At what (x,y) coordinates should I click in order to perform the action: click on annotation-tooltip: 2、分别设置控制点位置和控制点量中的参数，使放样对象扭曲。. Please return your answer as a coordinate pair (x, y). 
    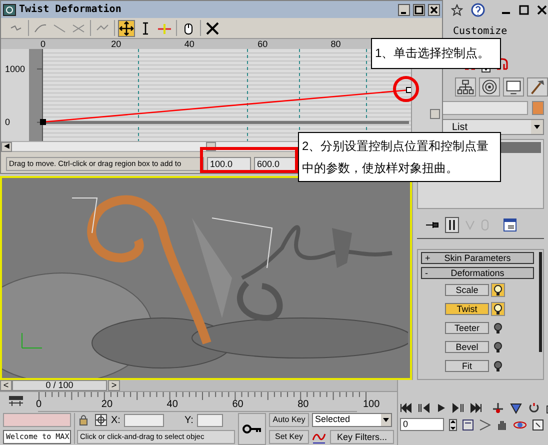
    Looking at the image, I should click on (399, 157).